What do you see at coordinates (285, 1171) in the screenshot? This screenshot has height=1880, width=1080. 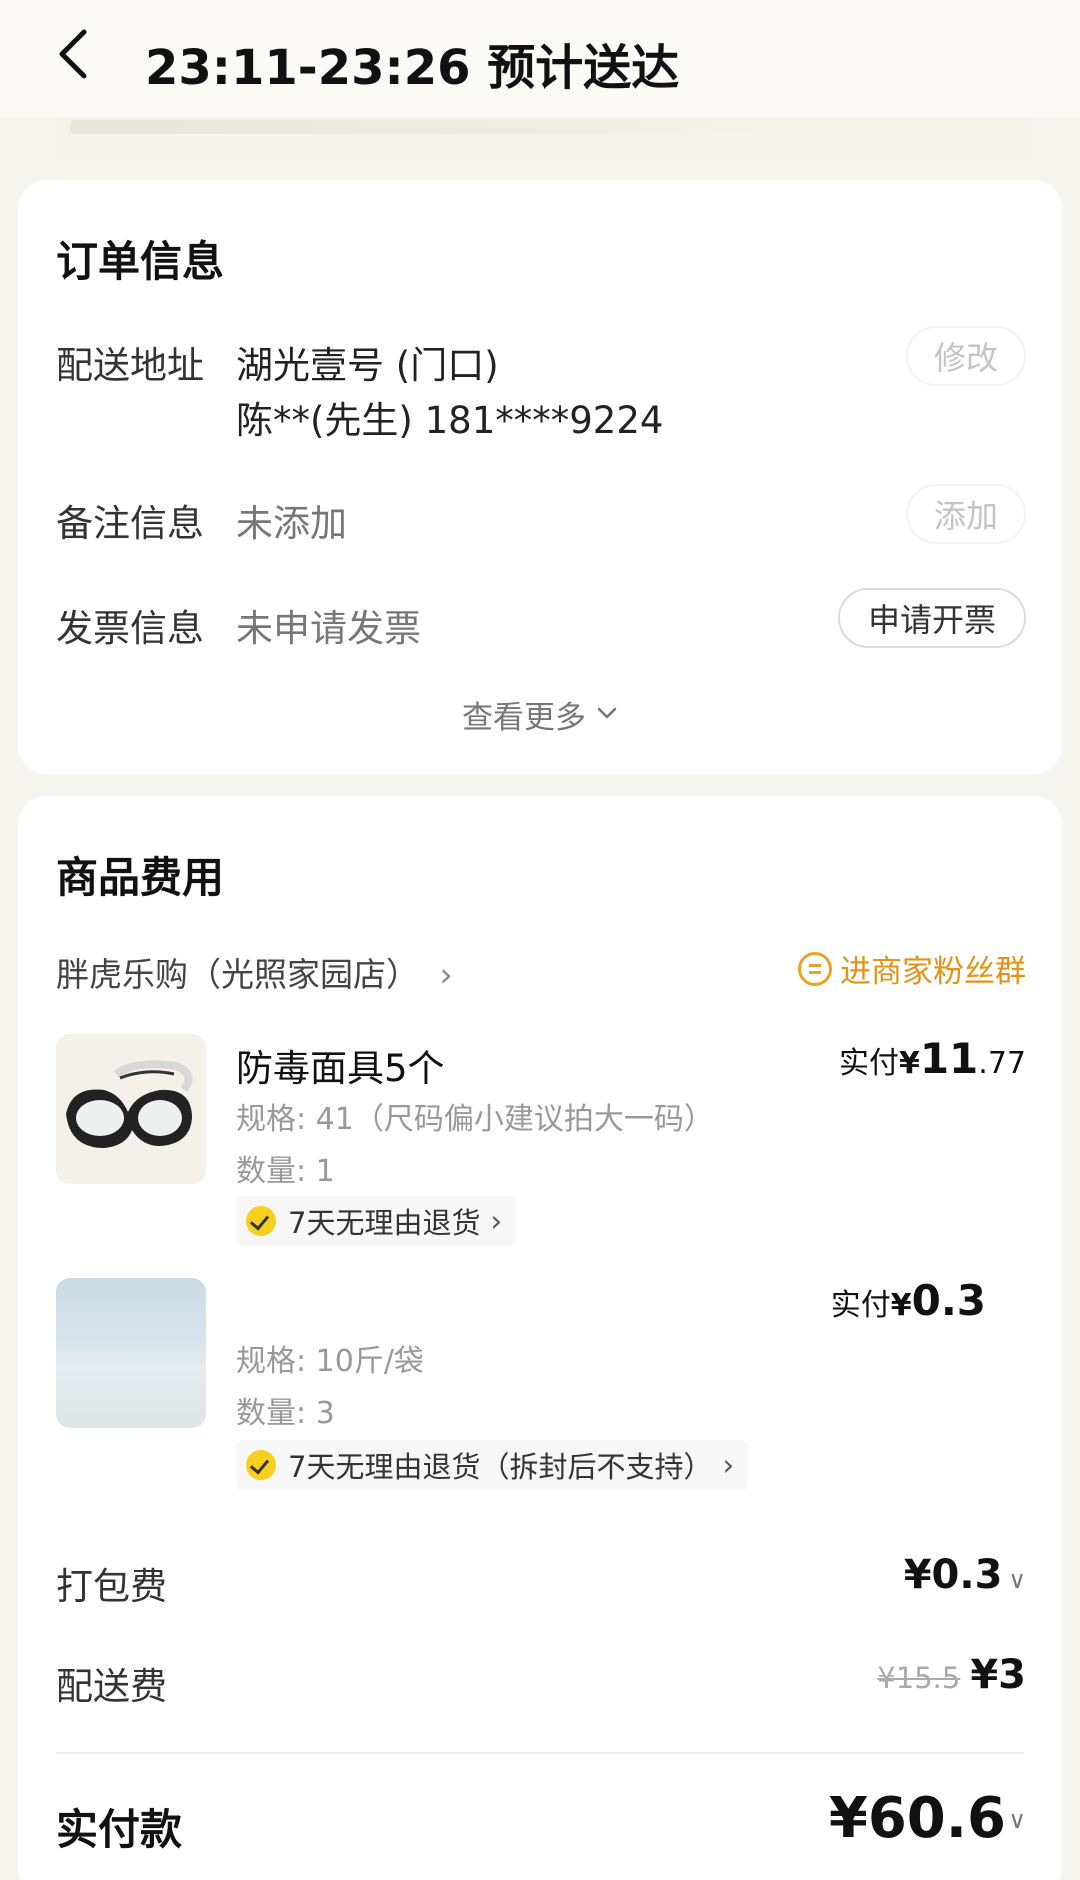 I see `product-qty: 数量: 1` at bounding box center [285, 1171].